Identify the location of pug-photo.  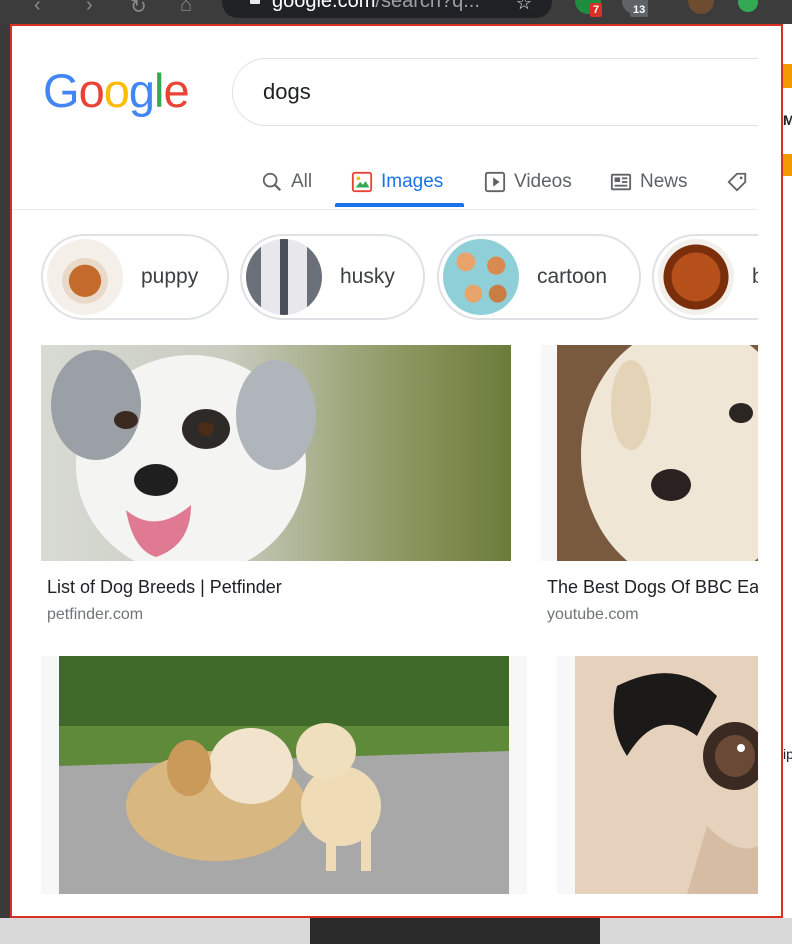
(666, 775).